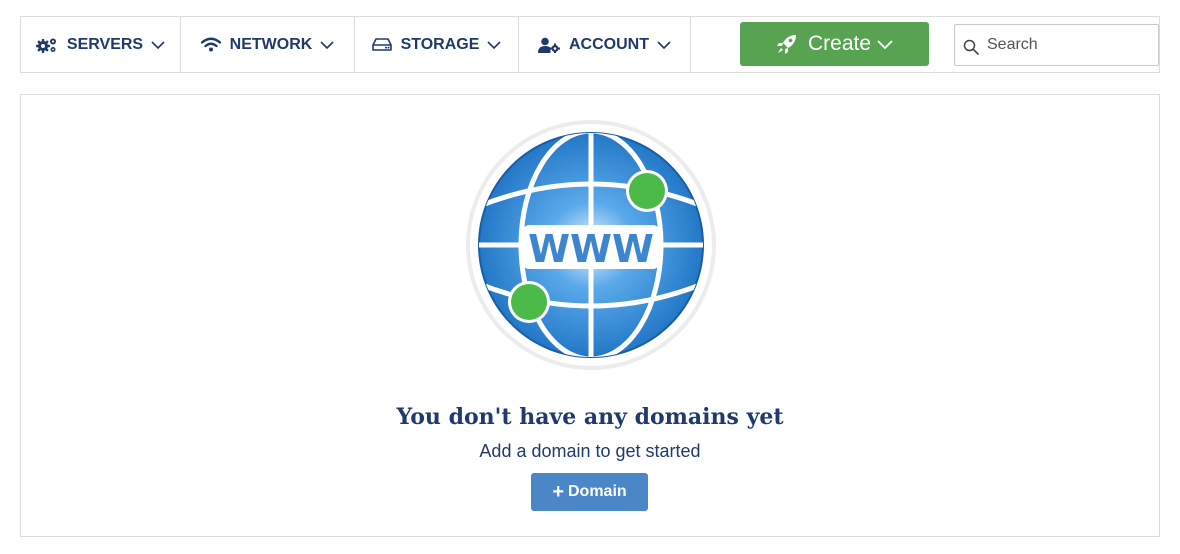 The image size is (1180, 554). I want to click on add-domain-button: + Domain, so click(589, 492).